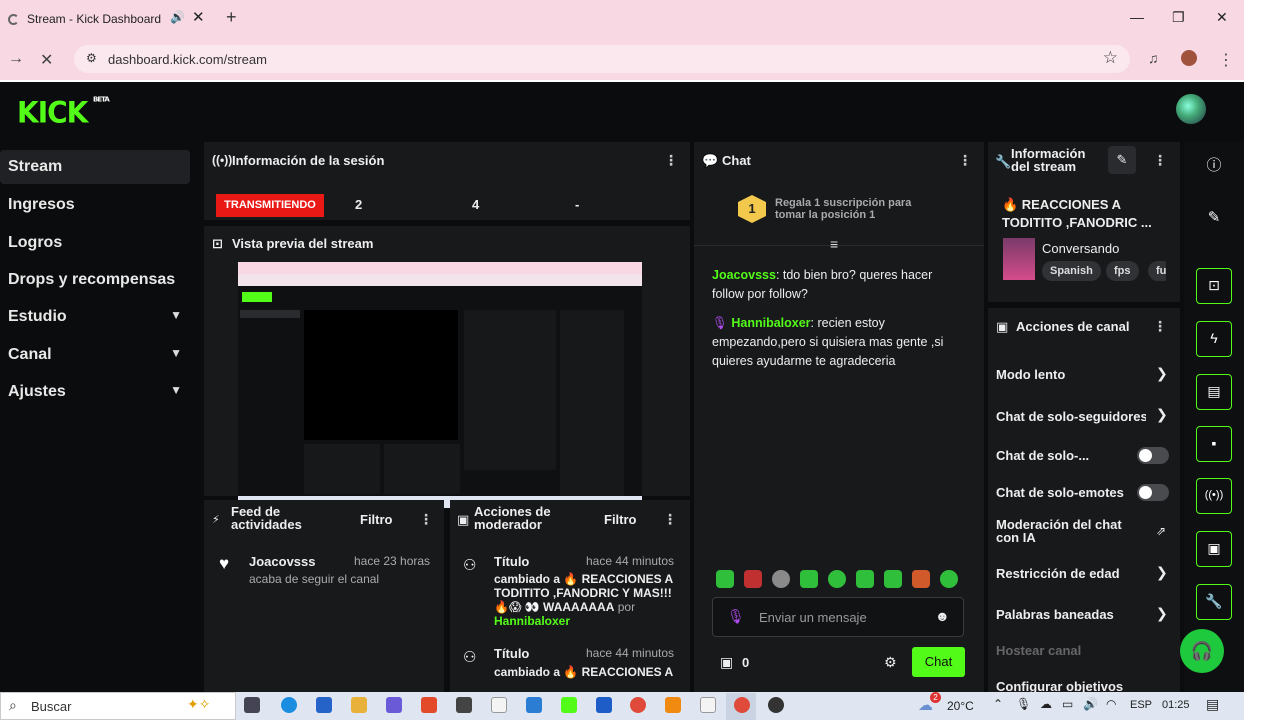 The height and width of the screenshot is (720, 1284). Describe the element at coordinates (1214, 496) in the screenshot. I see `broadcast-toggle-icon: ((•))` at that location.